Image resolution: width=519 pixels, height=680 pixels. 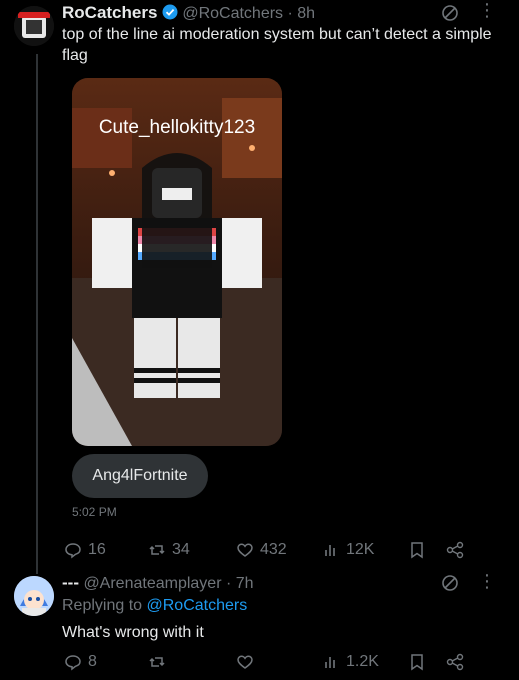 What do you see at coordinates (37, 314) in the screenshot?
I see `thread-line` at bounding box center [37, 314].